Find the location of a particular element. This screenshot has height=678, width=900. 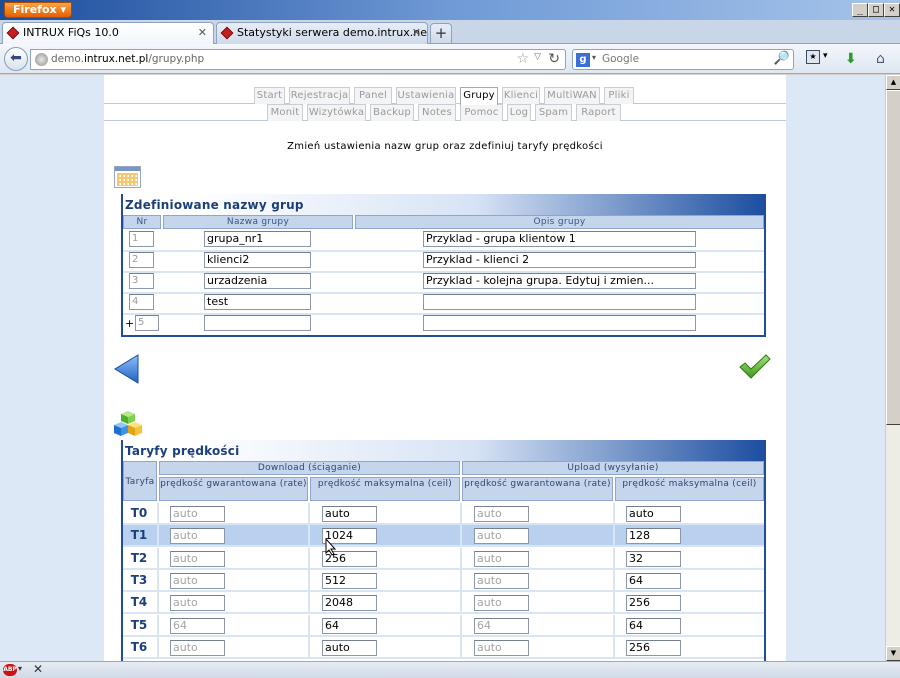

bookmarks-dropdown-icon: ▾ is located at coordinates (825, 56).